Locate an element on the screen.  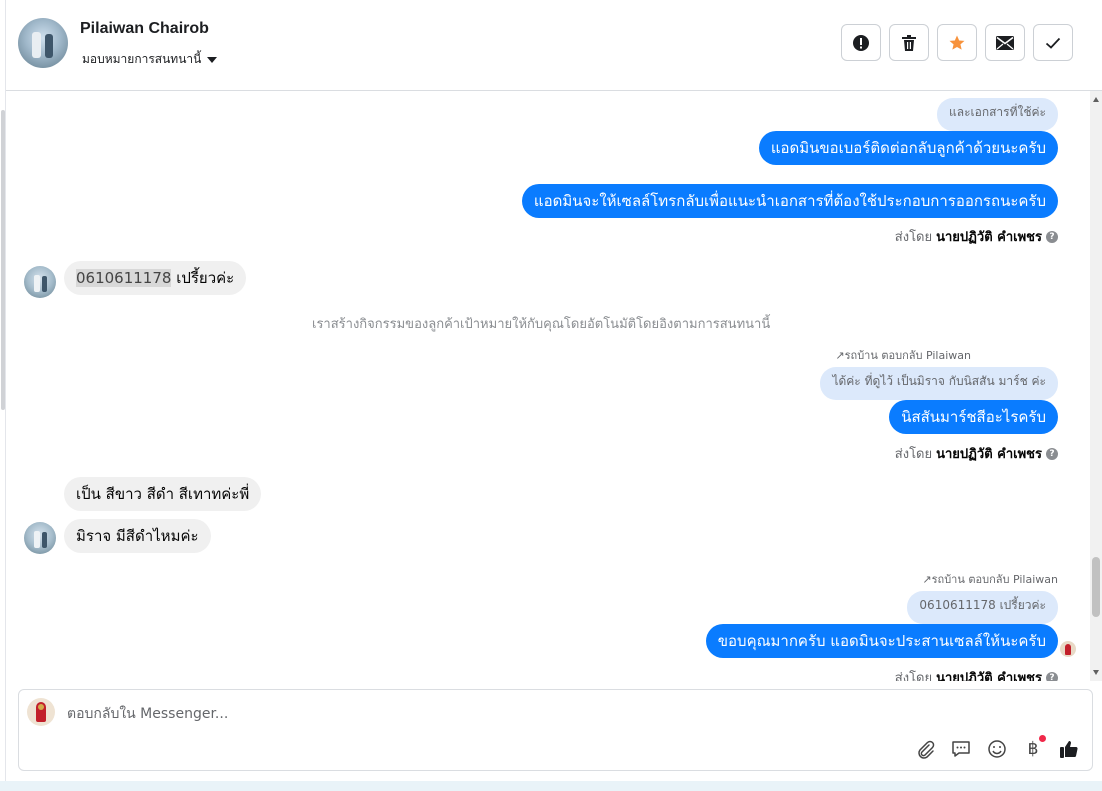
header-actions is located at coordinates (957, 42).